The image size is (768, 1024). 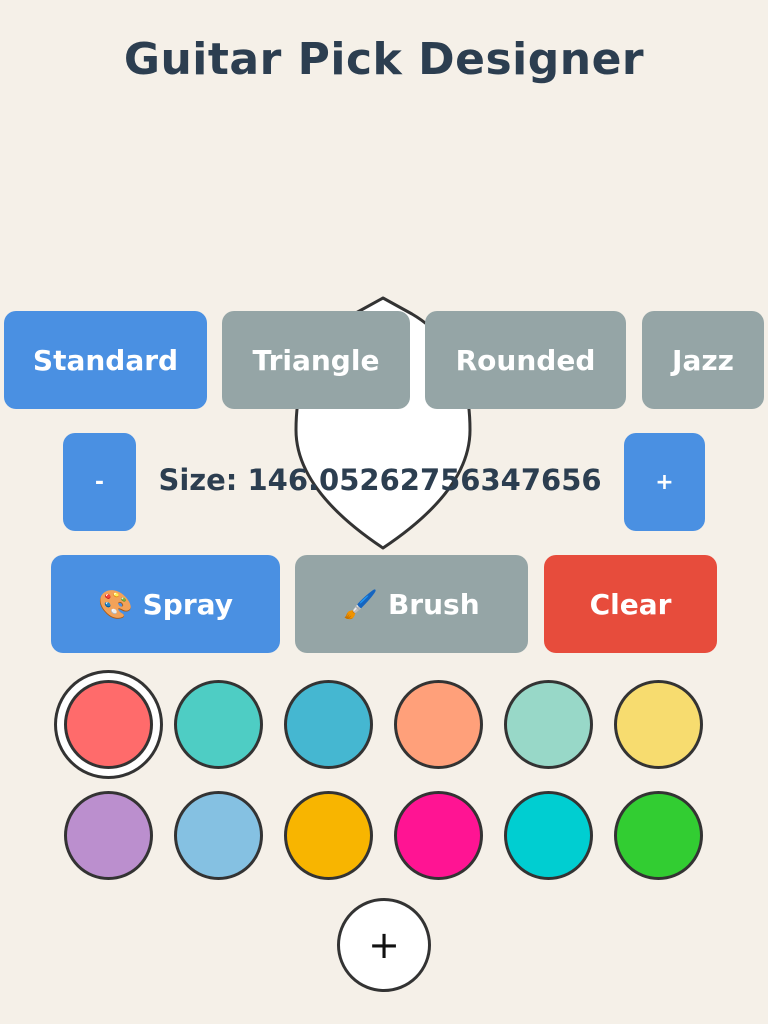 I want to click on clear-button: Clear, so click(x=630, y=604).